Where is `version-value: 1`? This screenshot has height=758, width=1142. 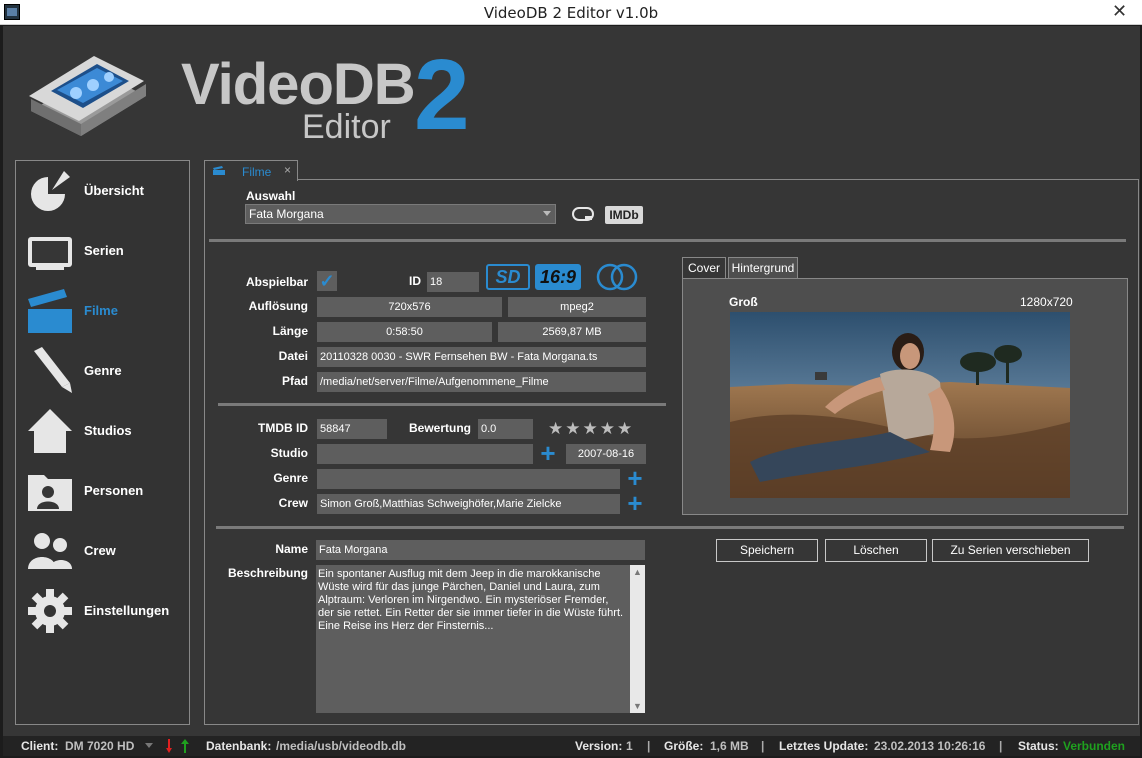
version-value: 1 is located at coordinates (629, 746).